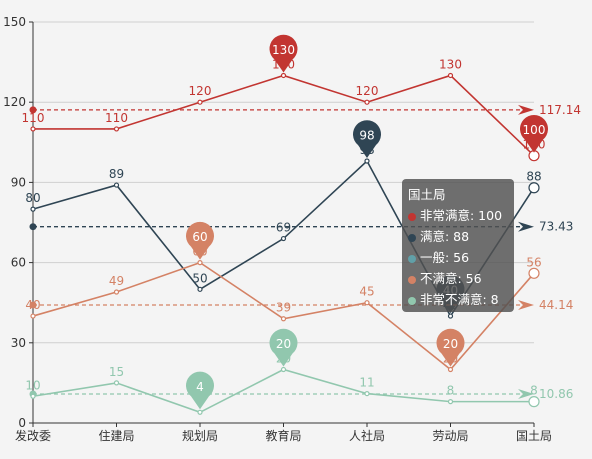 Image resolution: width=592 pixels, height=459 pixels. I want to click on max-pin-marker: 20, so click(283, 347).